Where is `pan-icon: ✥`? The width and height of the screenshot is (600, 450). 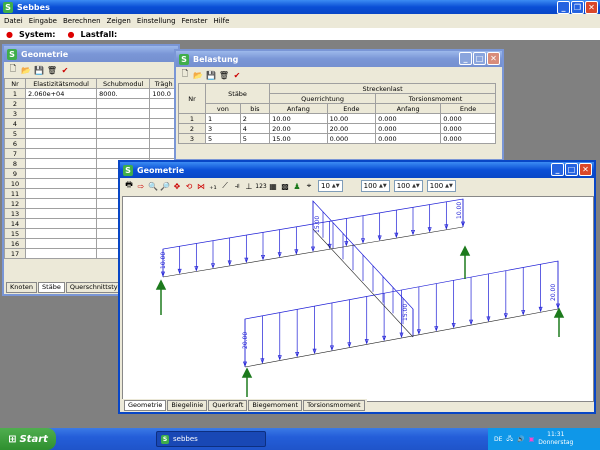 pan-icon: ✥ is located at coordinates (177, 186).